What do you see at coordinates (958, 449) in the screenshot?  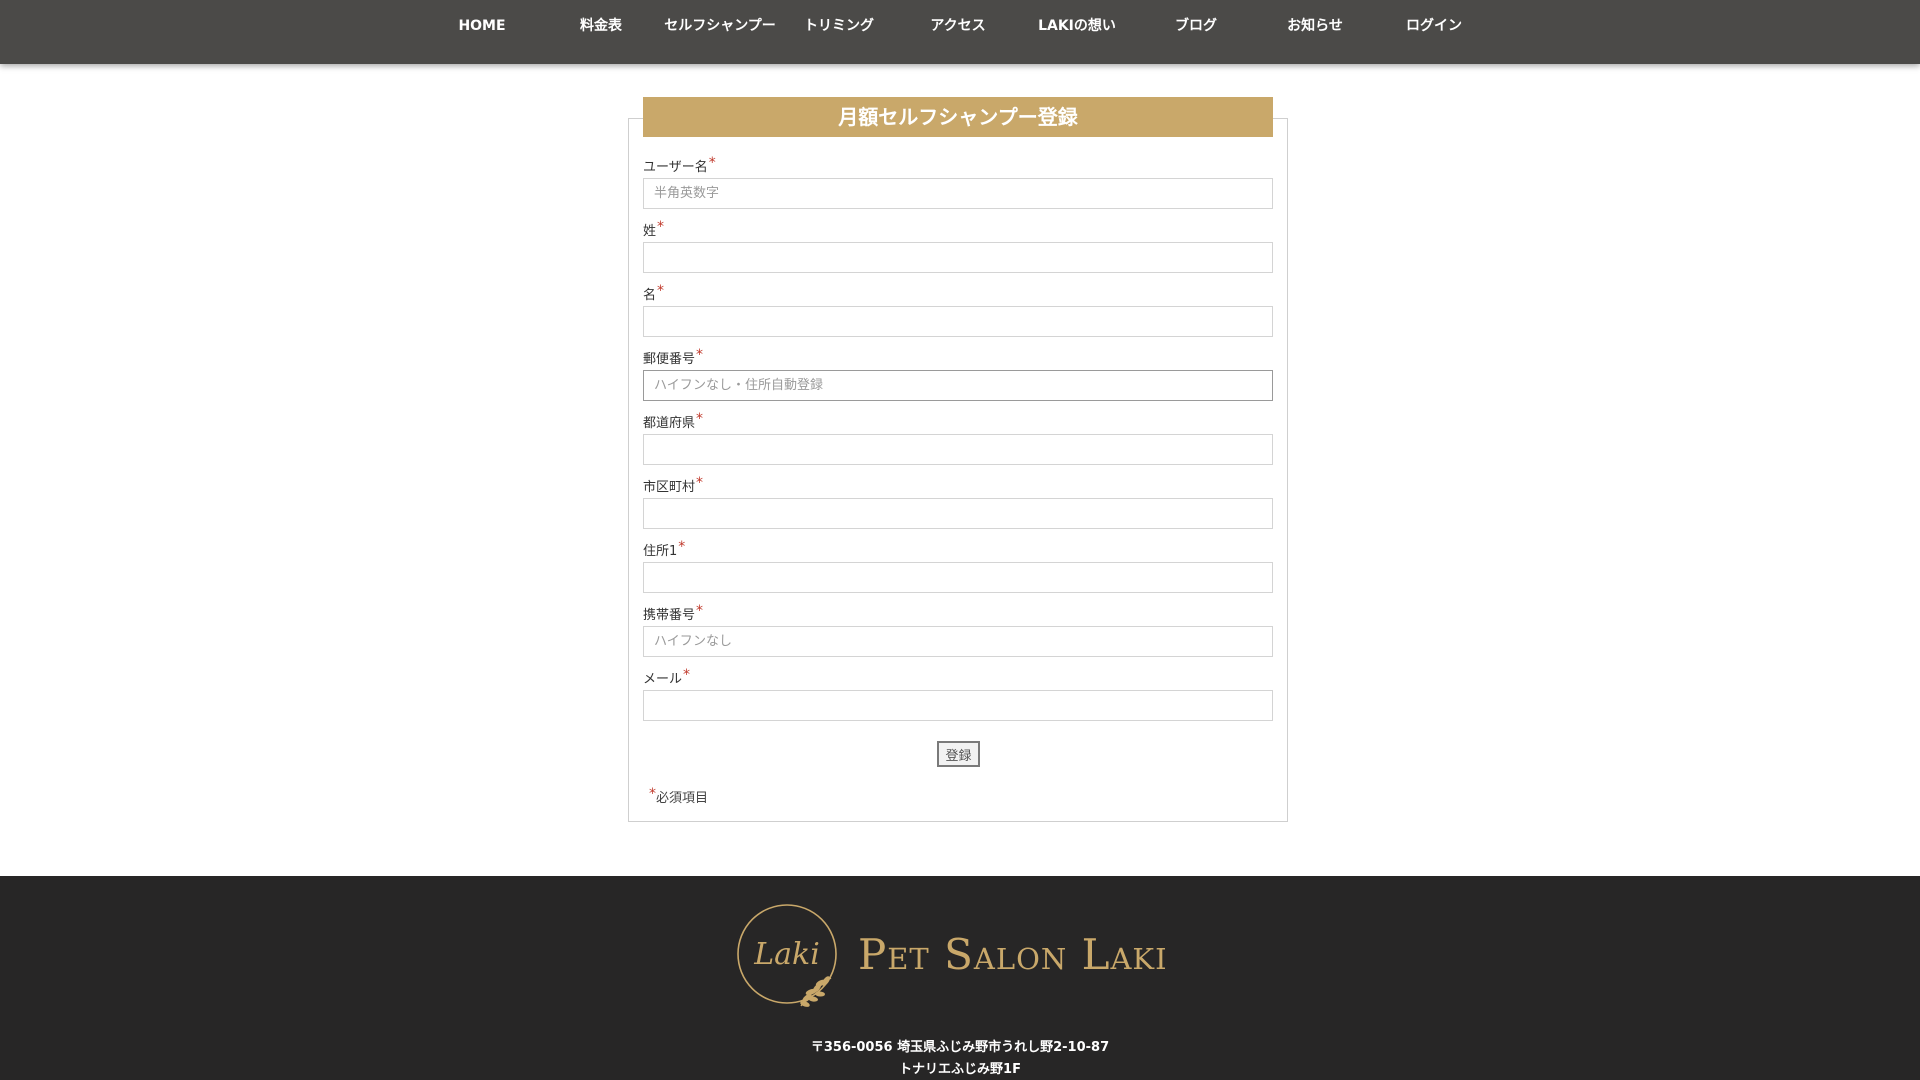 I see `prefecture-input` at bounding box center [958, 449].